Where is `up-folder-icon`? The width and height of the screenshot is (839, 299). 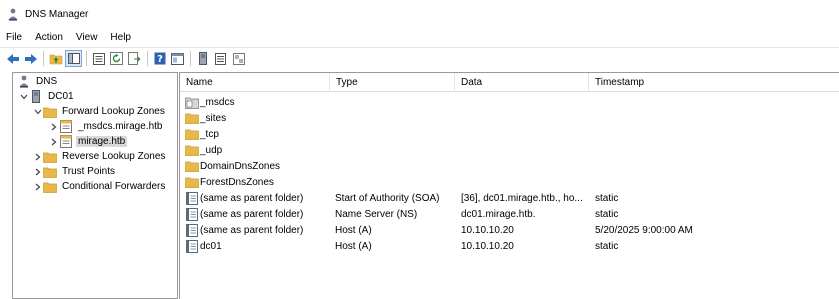 up-folder-icon is located at coordinates (55, 58).